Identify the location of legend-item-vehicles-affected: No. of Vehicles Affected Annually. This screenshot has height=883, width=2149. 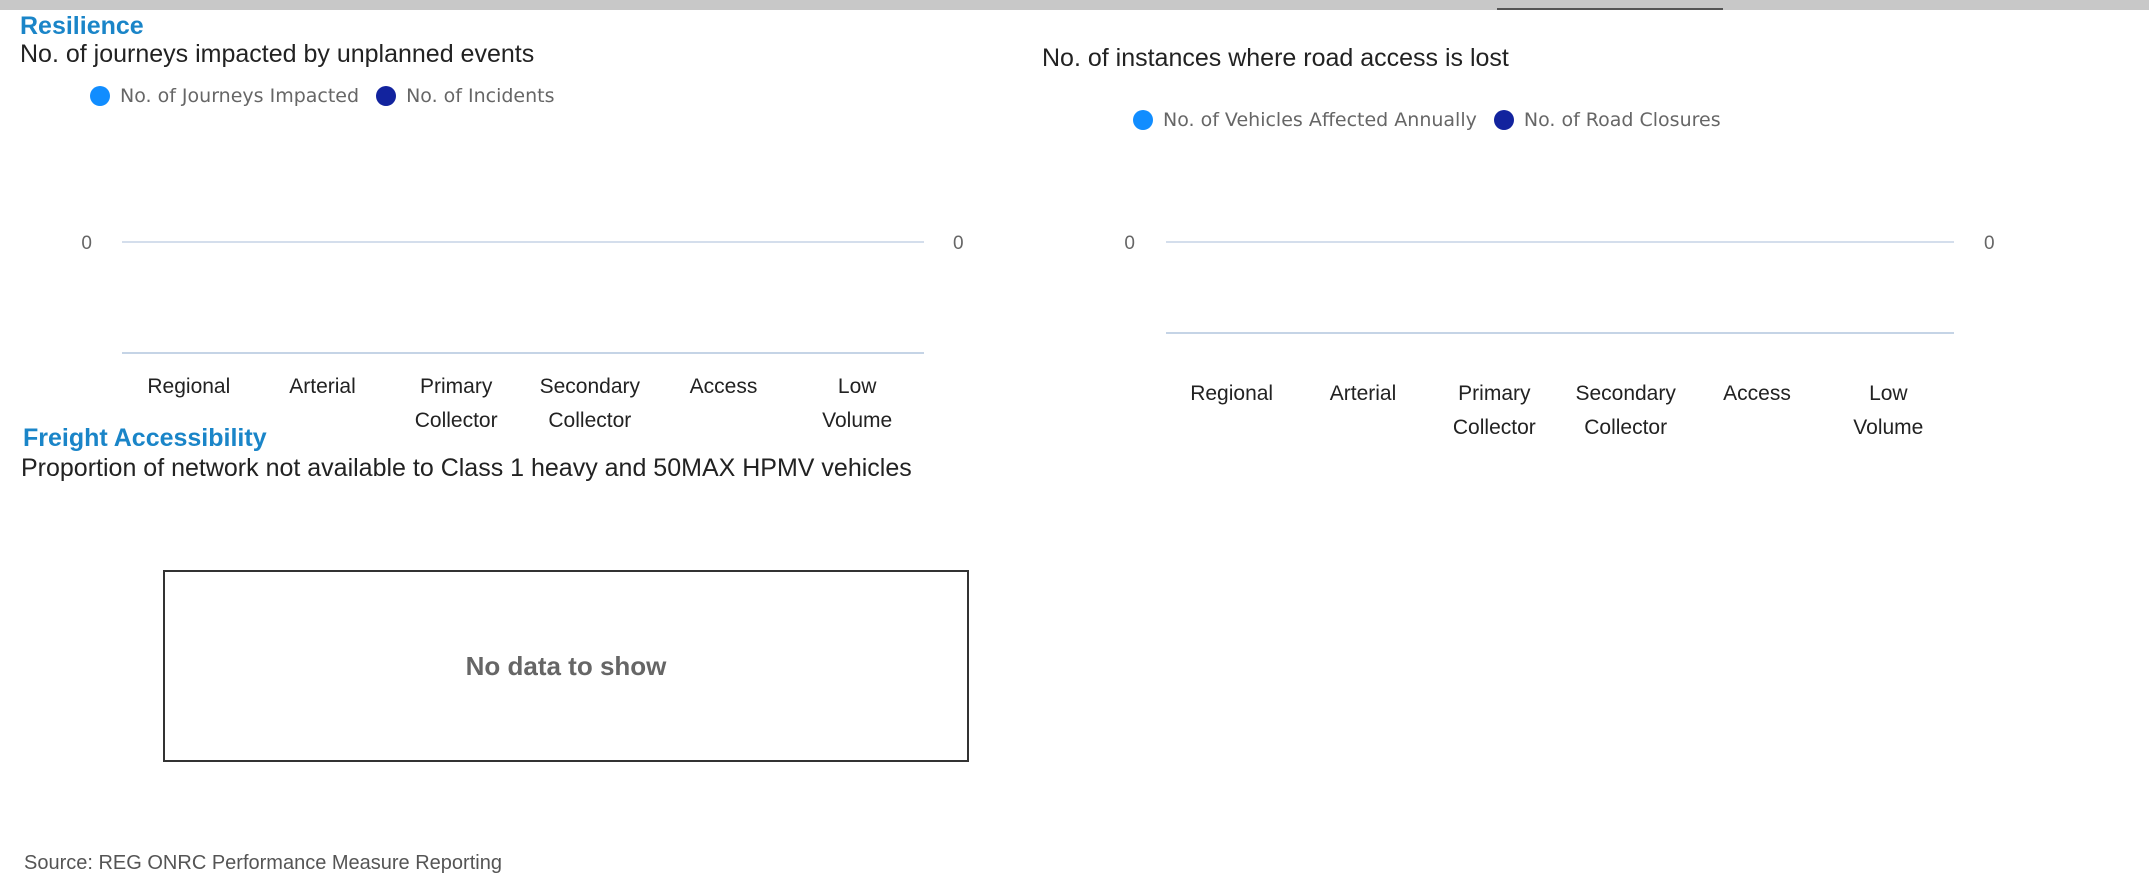
(1305, 120).